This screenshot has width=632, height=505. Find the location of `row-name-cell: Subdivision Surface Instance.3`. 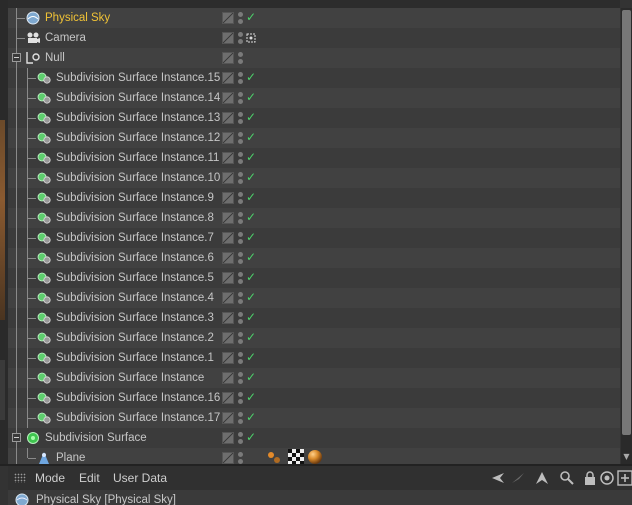

row-name-cell: Subdivision Surface Instance.3 is located at coordinates (113, 318).